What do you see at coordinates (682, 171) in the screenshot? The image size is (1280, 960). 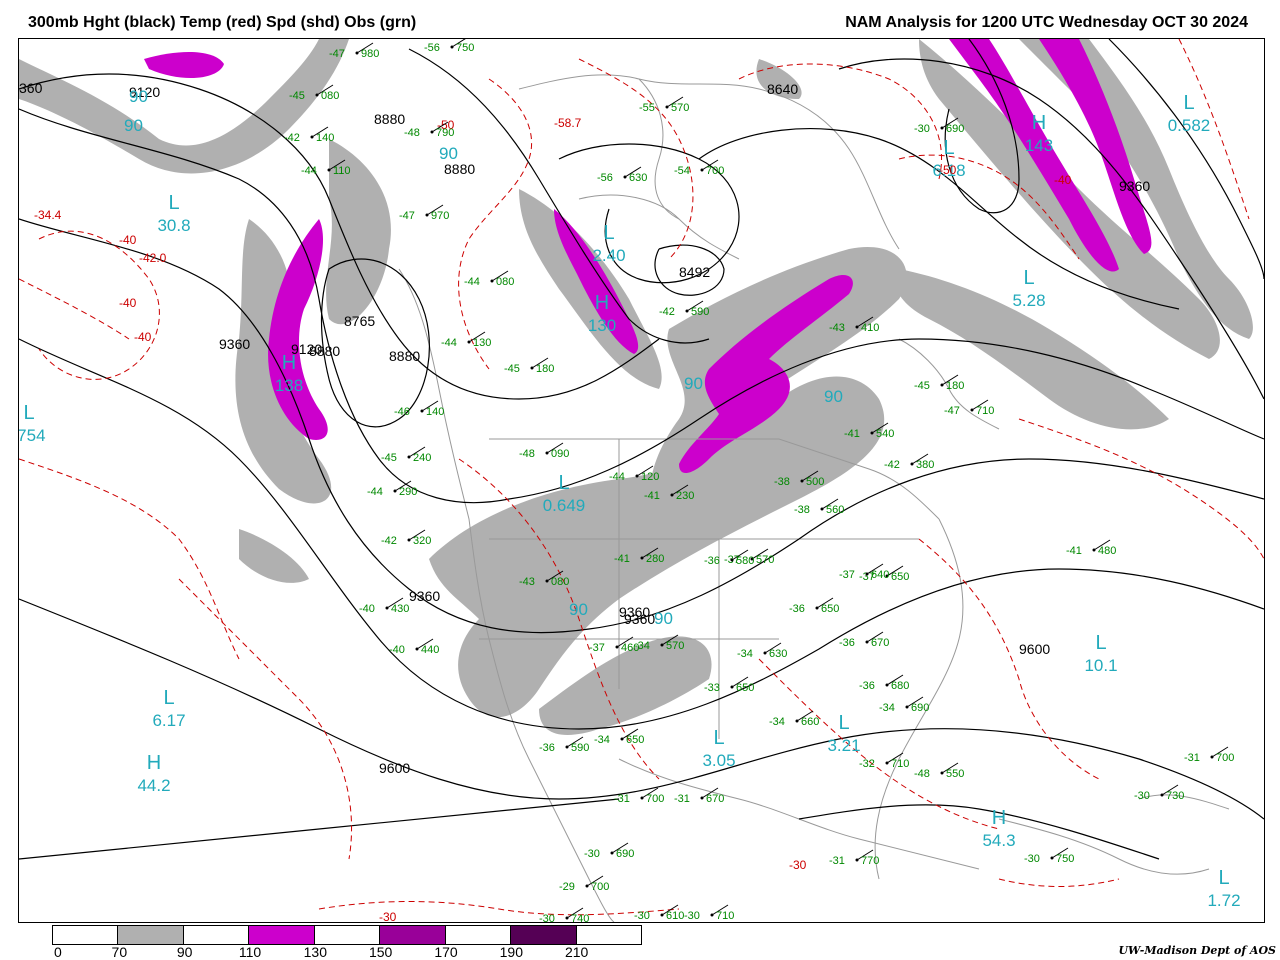 I see `station-temperature: -54` at bounding box center [682, 171].